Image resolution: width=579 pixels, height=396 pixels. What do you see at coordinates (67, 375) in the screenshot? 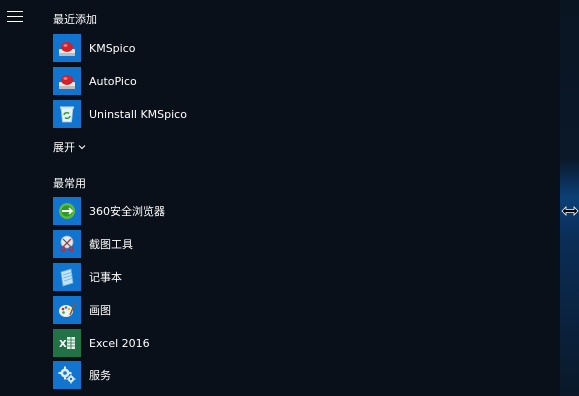
I see `services-gear-icon` at bounding box center [67, 375].